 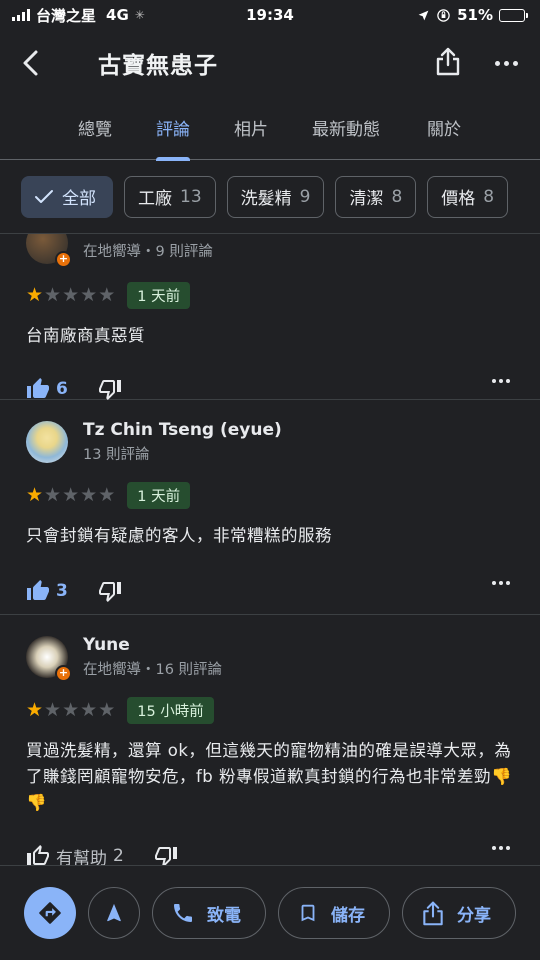 What do you see at coordinates (117, 15) in the screenshot?
I see `network-type: 4G` at bounding box center [117, 15].